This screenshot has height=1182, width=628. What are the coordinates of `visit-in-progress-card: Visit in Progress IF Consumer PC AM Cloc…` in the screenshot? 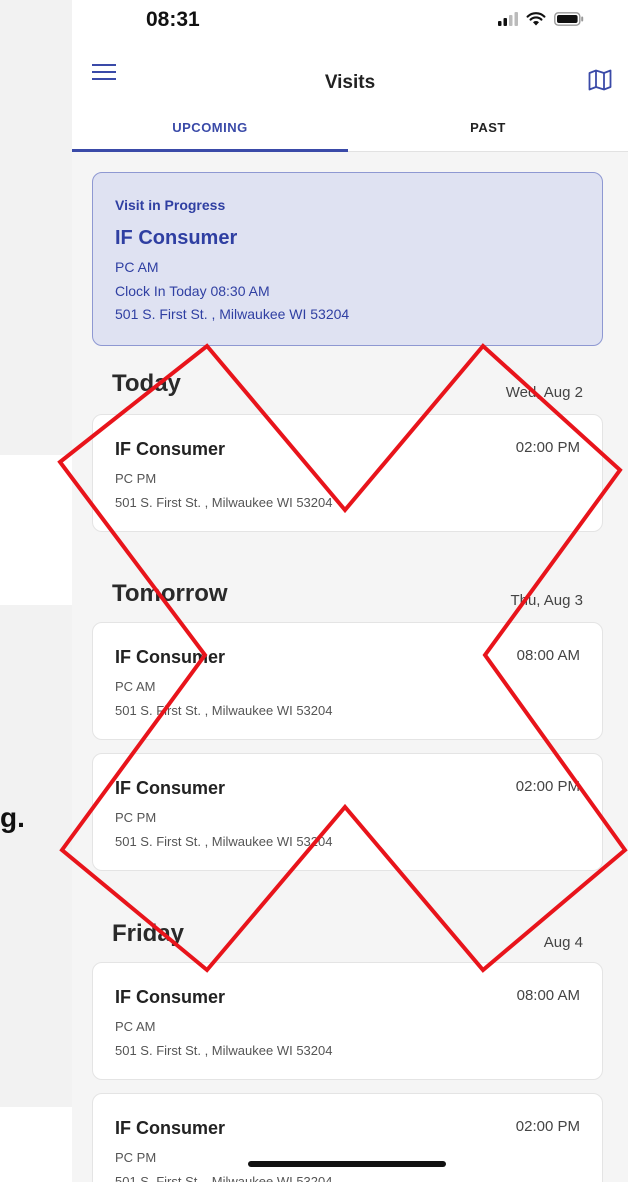 It's located at (347, 259).